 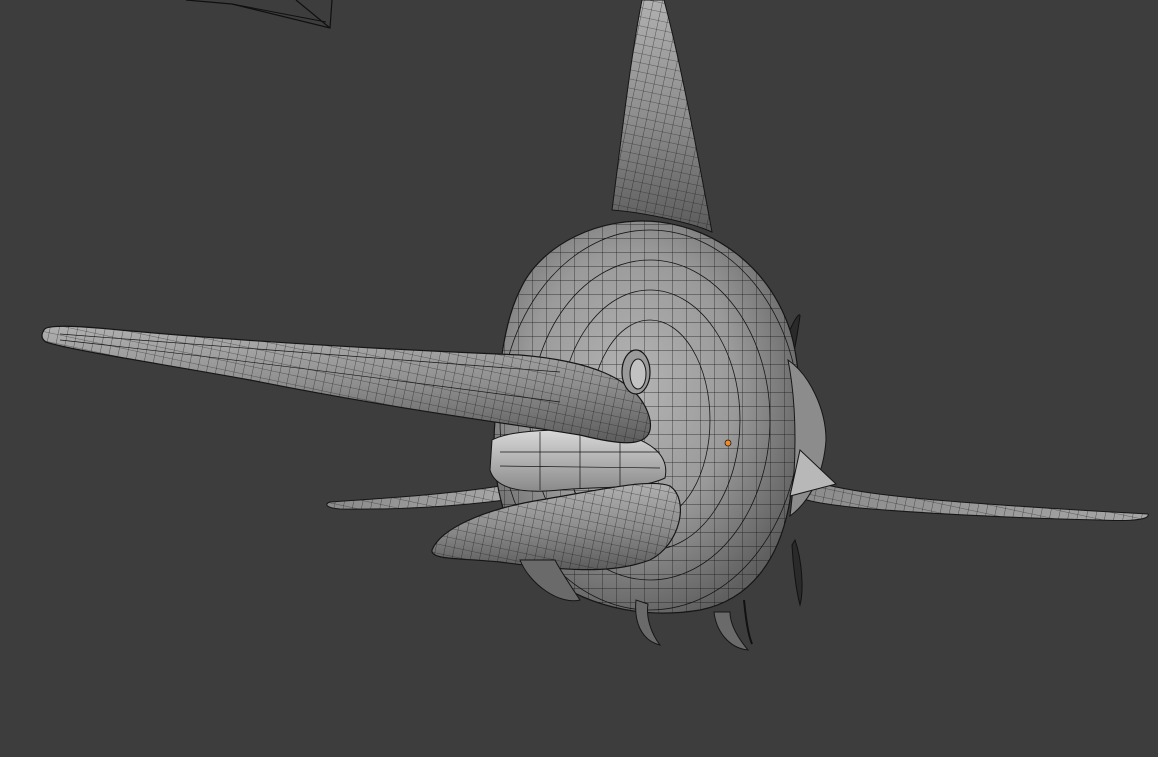 I want to click on camera-frustum, so click(x=259, y=14).